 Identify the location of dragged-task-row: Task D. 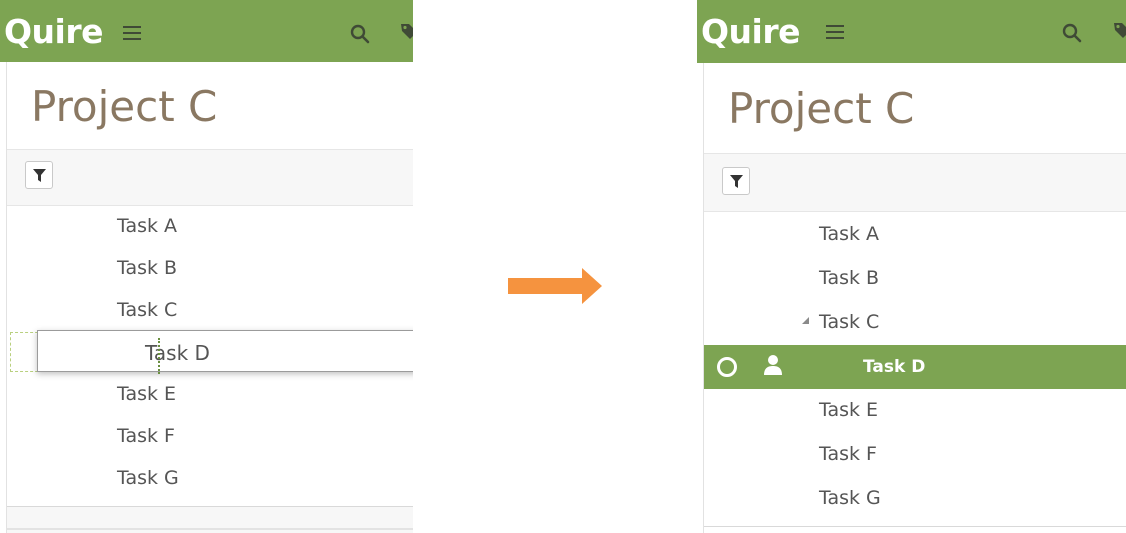
(225, 351).